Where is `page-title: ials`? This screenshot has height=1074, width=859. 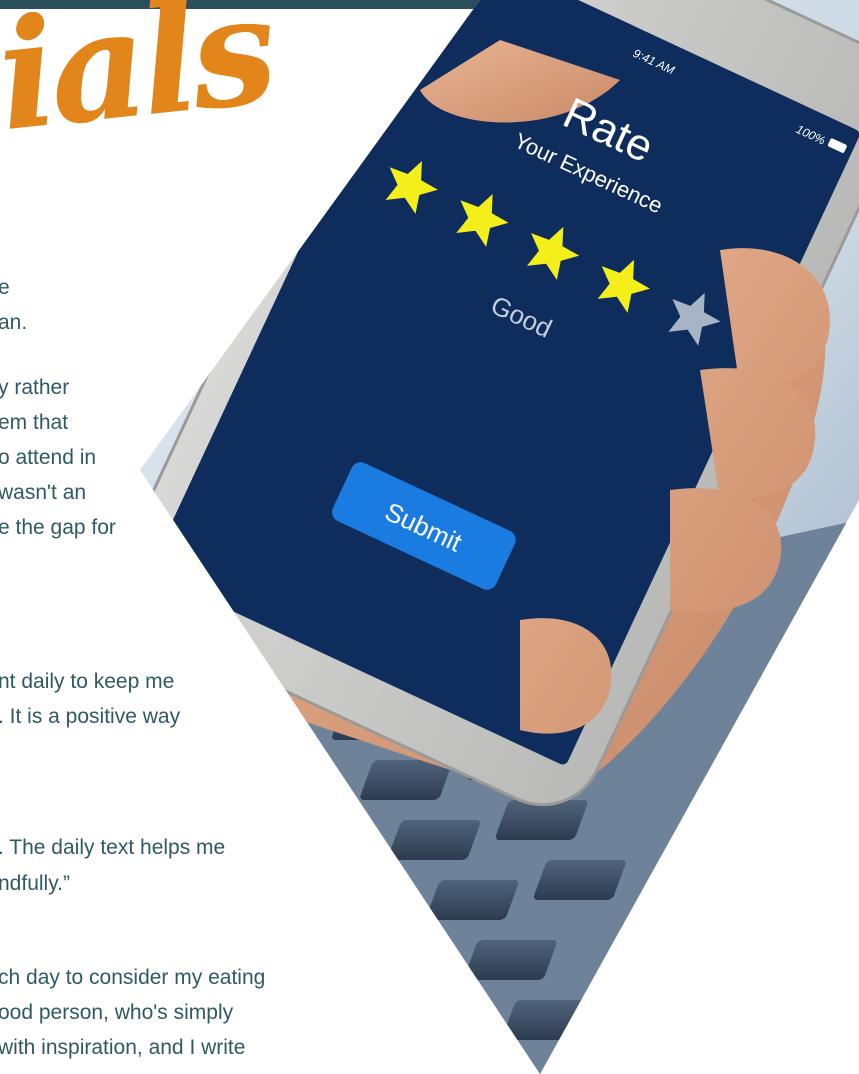
page-title: ials is located at coordinates (139, 83).